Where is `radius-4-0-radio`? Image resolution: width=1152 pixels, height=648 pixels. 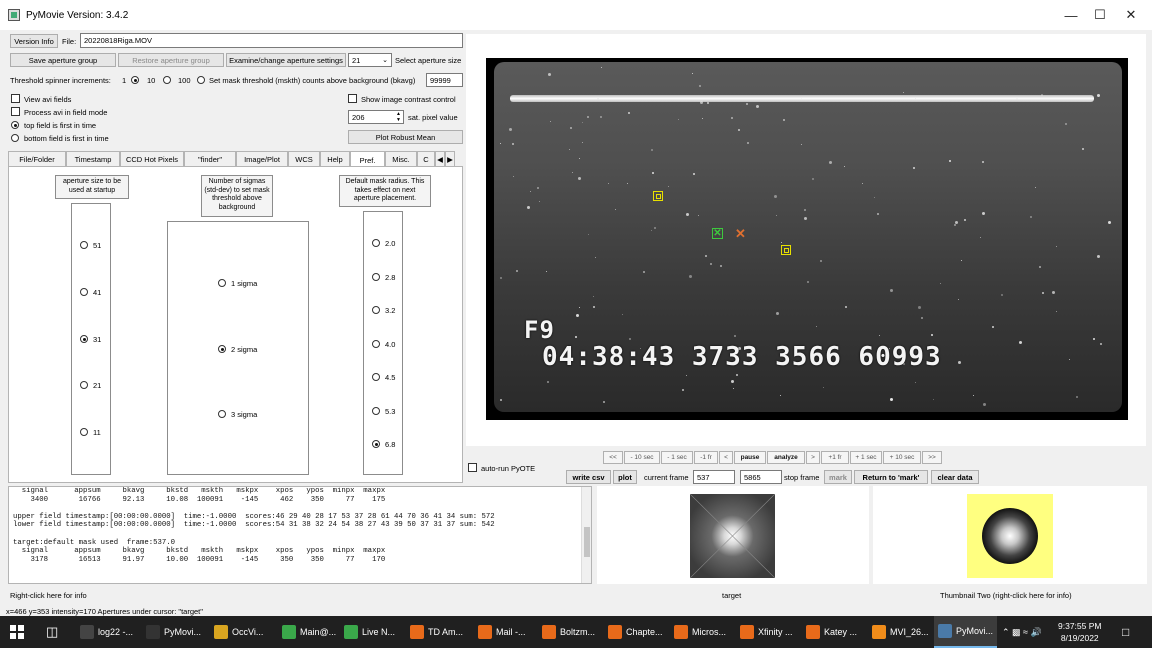 radius-4-0-radio is located at coordinates (376, 344).